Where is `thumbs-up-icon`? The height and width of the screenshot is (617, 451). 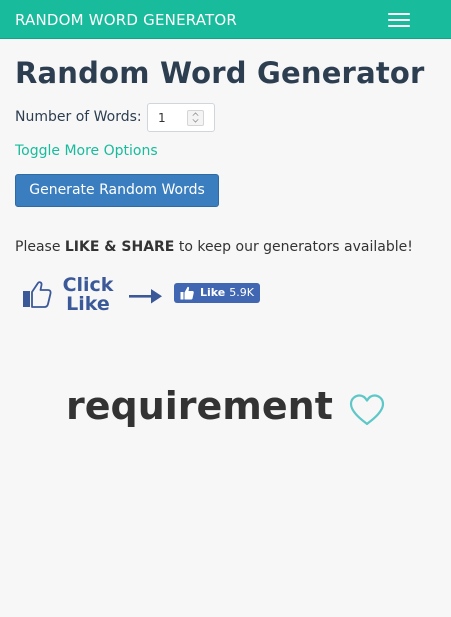 thumbs-up-icon is located at coordinates (37, 294).